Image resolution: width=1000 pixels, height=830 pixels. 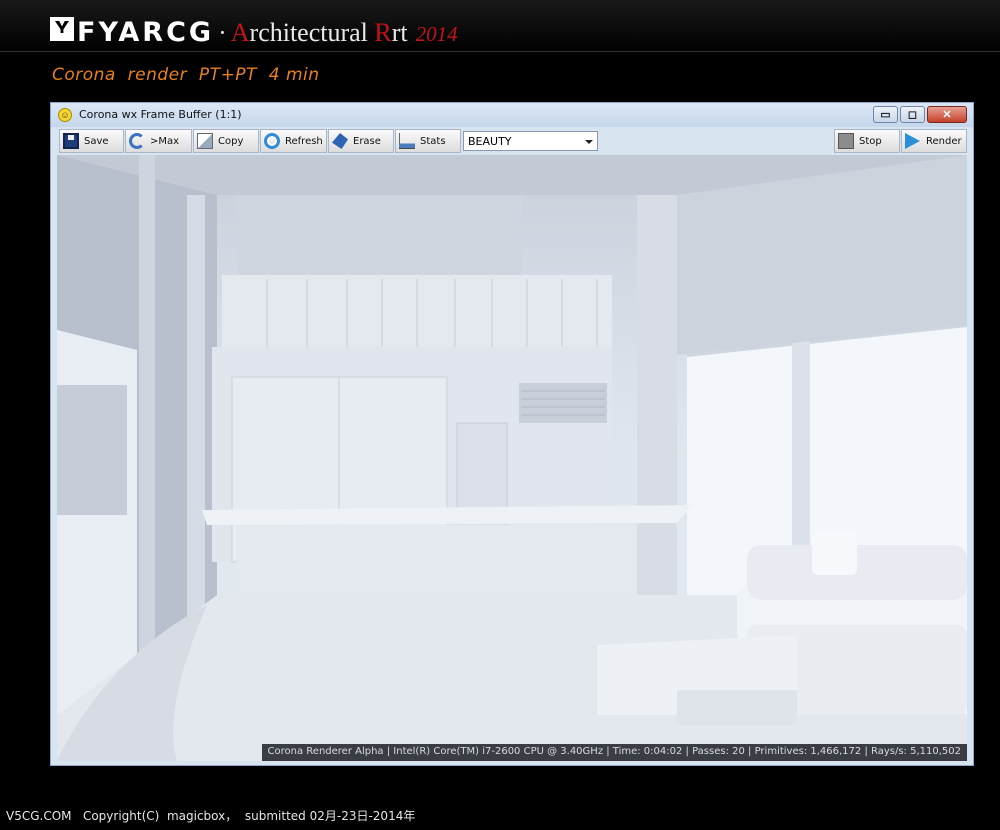 I want to click on minimize-icon: ▭, so click(x=885, y=115).